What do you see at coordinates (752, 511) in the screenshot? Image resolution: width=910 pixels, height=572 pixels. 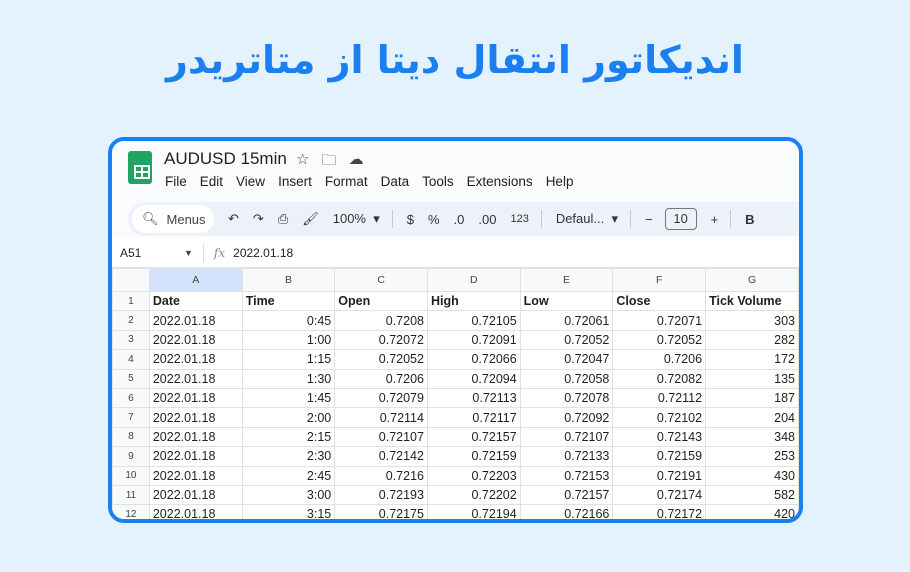 I see `cell: 420` at bounding box center [752, 511].